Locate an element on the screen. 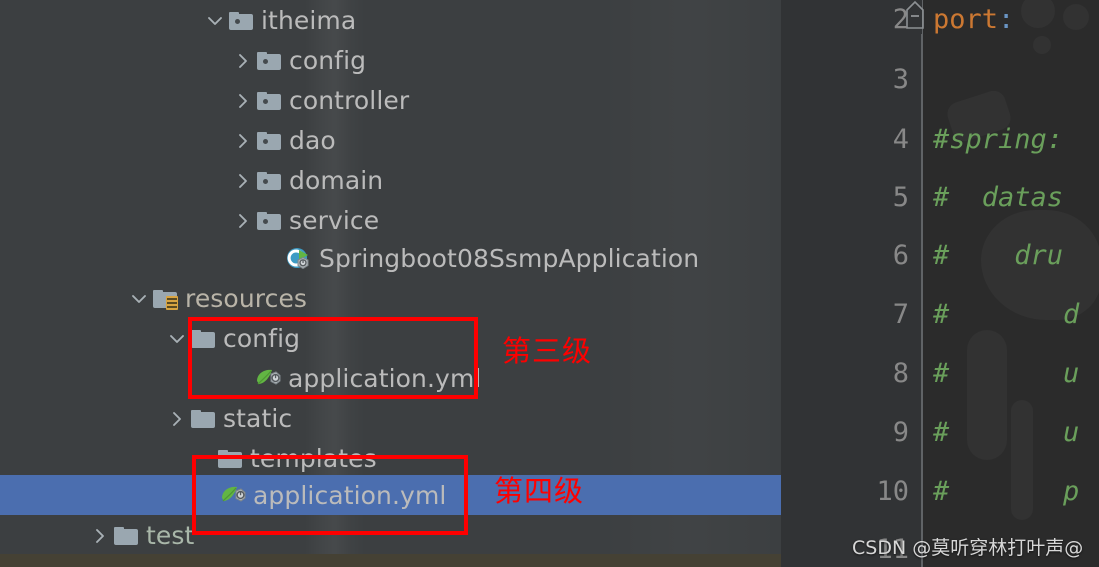 The height and width of the screenshot is (567, 1099). editor-line-number: 5 is located at coordinates (900, 197).